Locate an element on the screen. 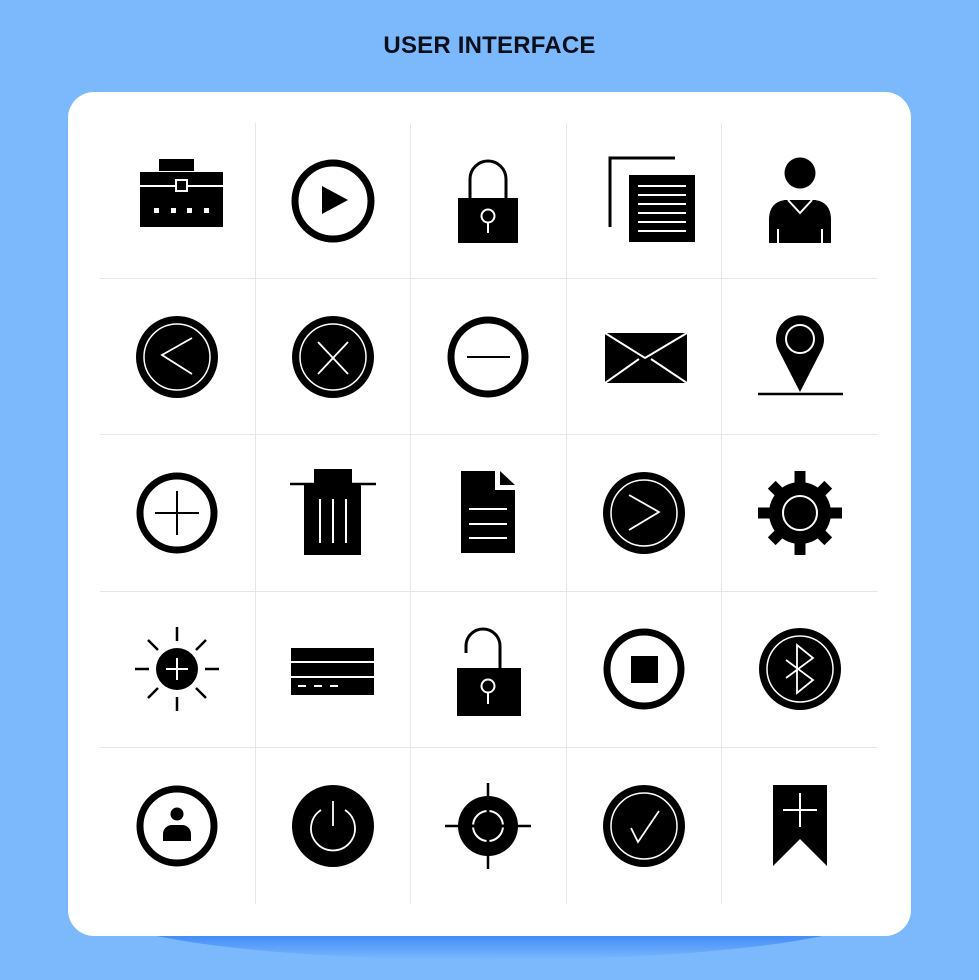 The height and width of the screenshot is (980, 979). power-icon is located at coordinates (332, 825).